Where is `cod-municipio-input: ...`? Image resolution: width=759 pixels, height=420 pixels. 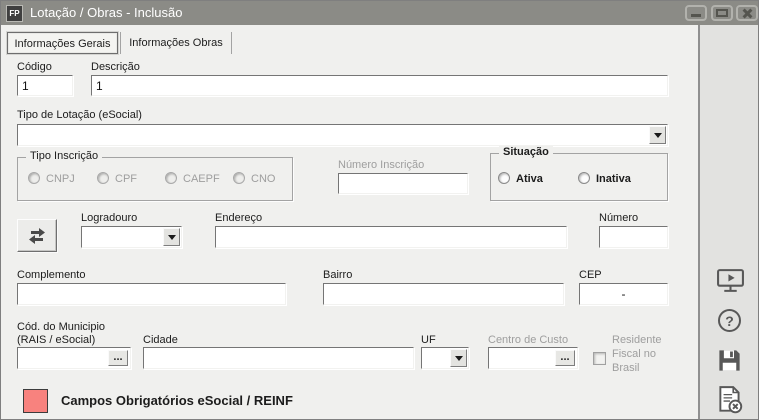
cod-municipio-input: ... is located at coordinates (74, 358).